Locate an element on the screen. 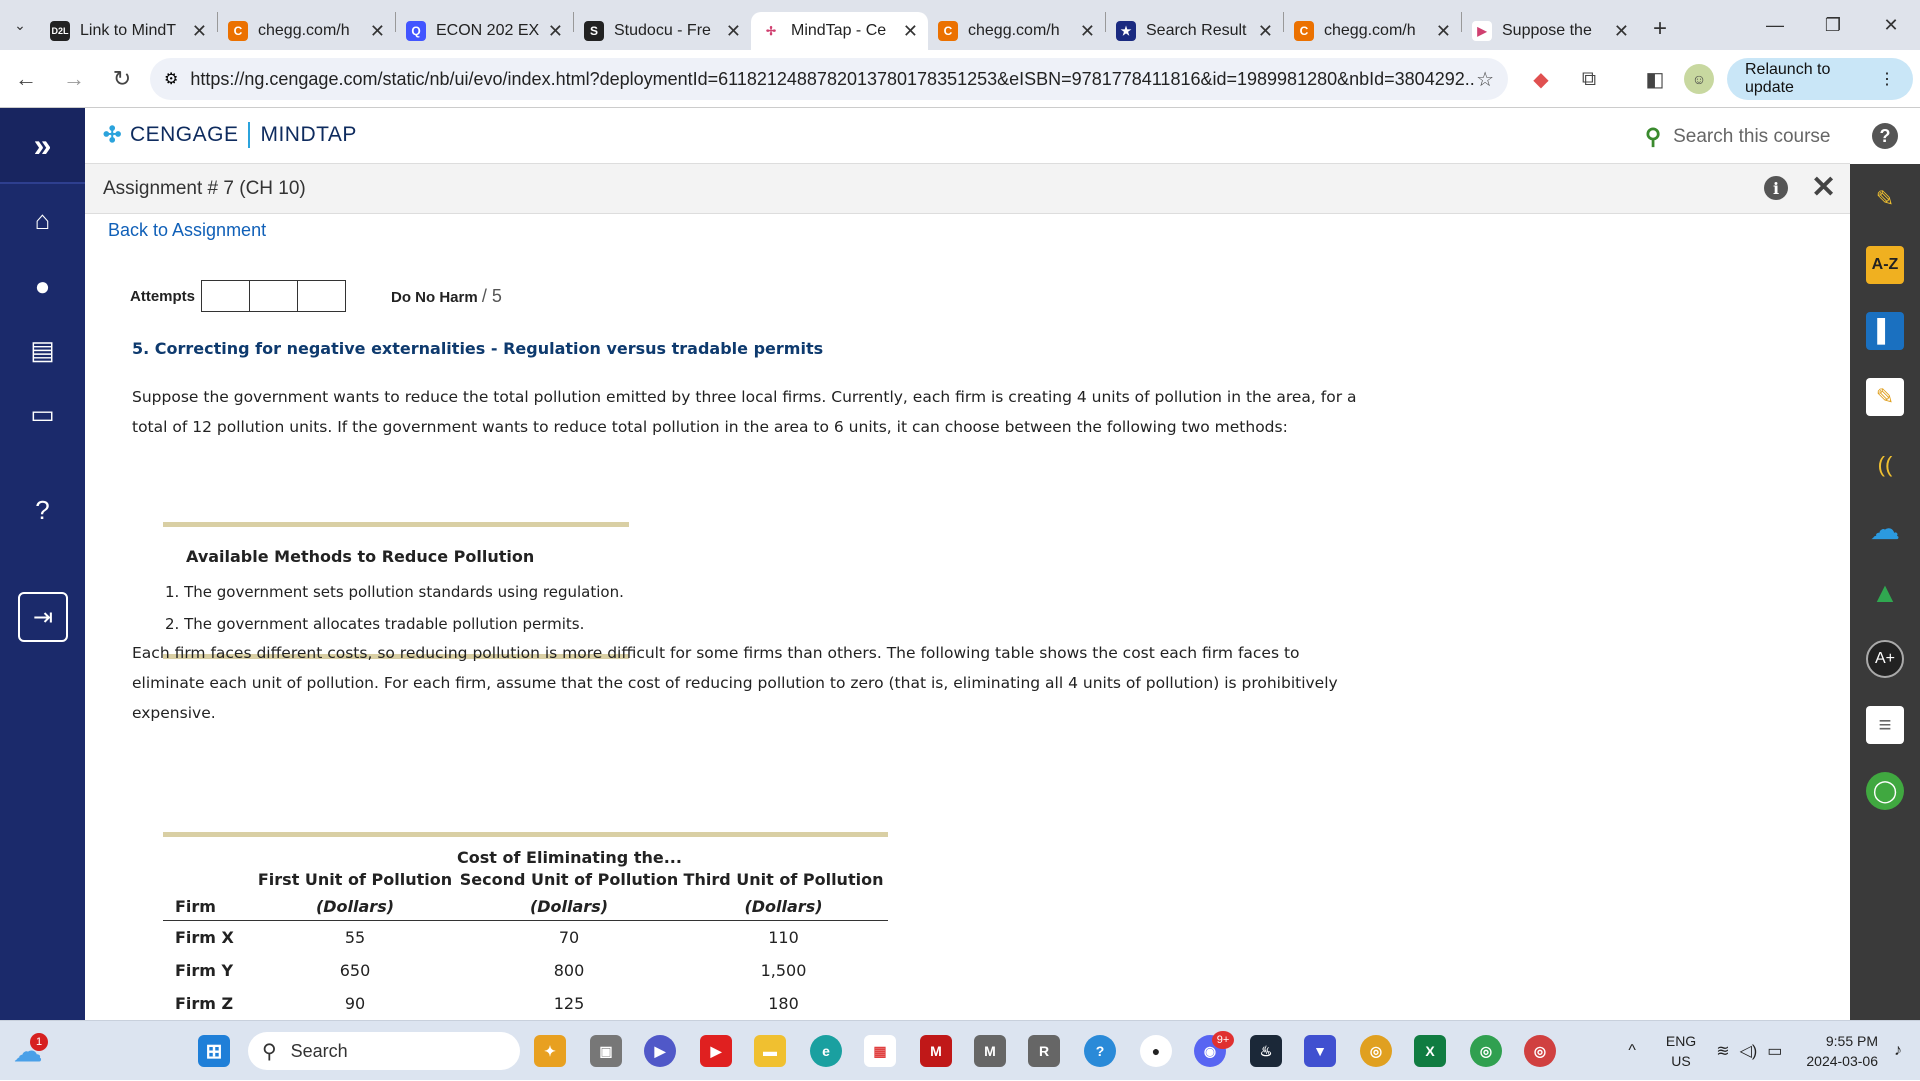 The height and width of the screenshot is (1081, 1920). close-assignment-icon: ✕ is located at coordinates (1823, 187).